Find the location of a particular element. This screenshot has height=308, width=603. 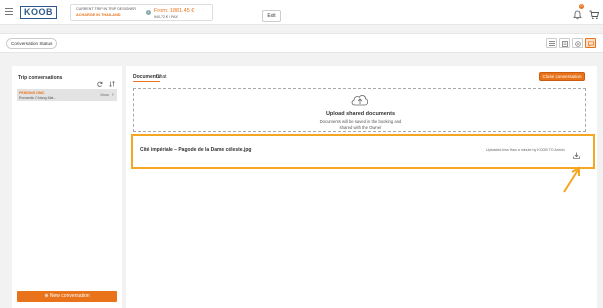

conversation-time: 1hour is located at coordinates (105, 95).